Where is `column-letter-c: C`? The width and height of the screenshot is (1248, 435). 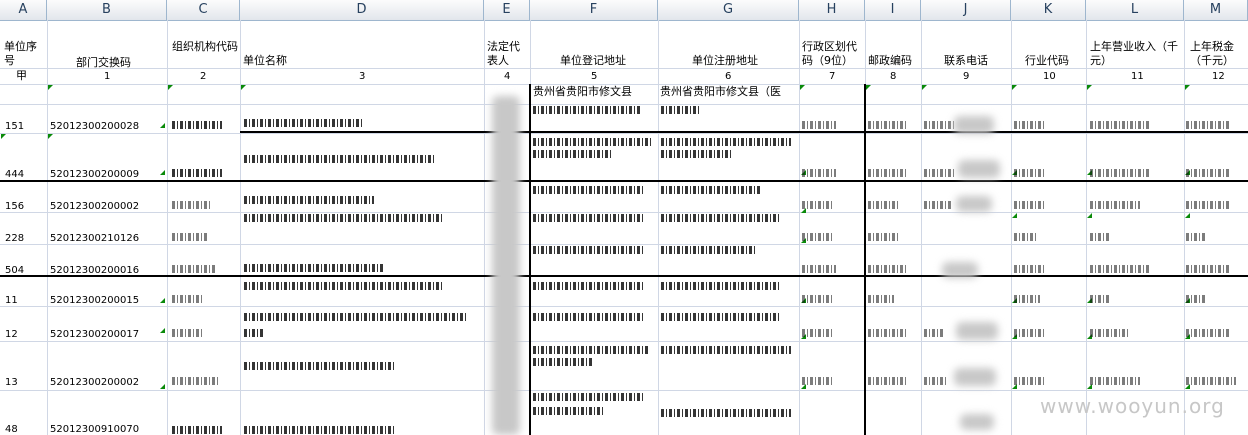
column-letter-c: C is located at coordinates (203, 10).